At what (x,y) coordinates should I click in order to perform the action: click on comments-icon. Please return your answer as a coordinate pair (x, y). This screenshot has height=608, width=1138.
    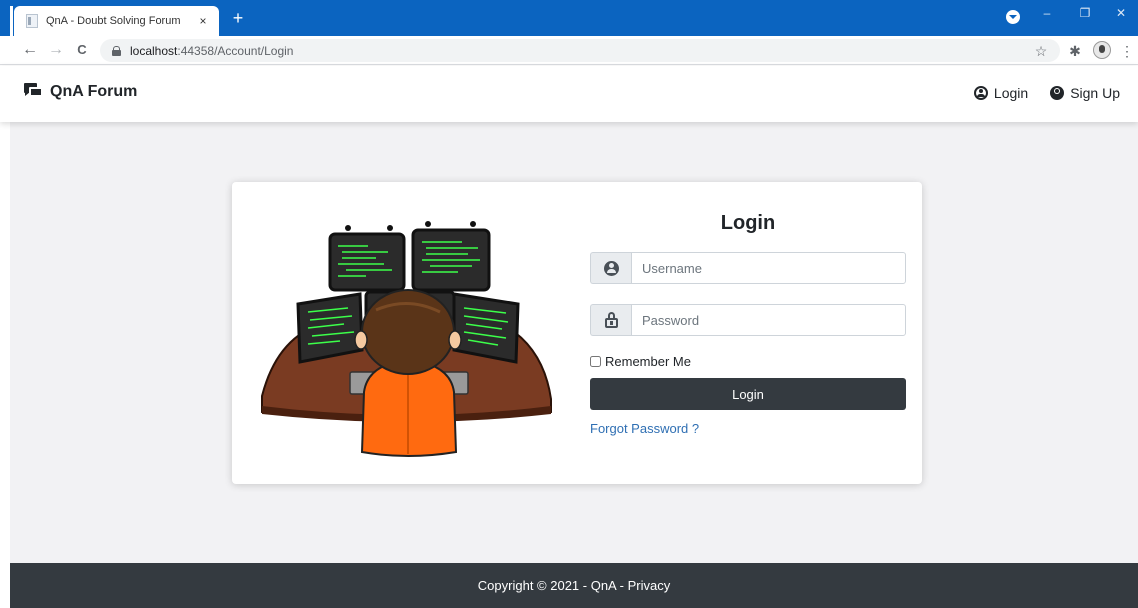
    Looking at the image, I should click on (34, 92).